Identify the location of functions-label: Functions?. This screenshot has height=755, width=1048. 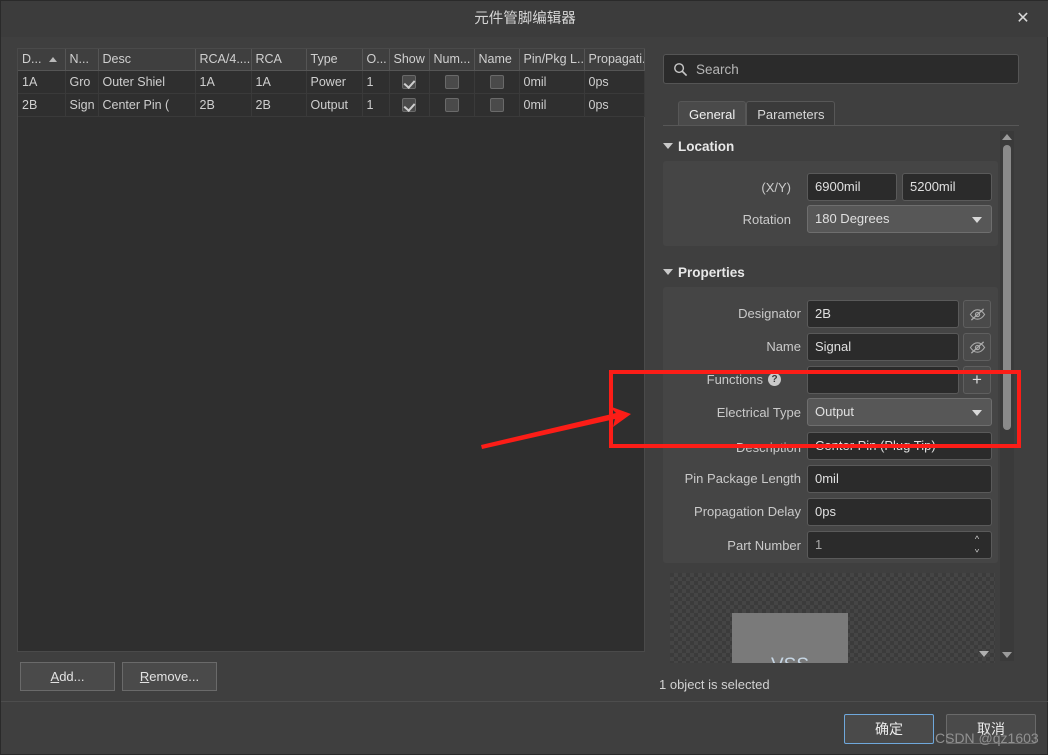
(716, 379).